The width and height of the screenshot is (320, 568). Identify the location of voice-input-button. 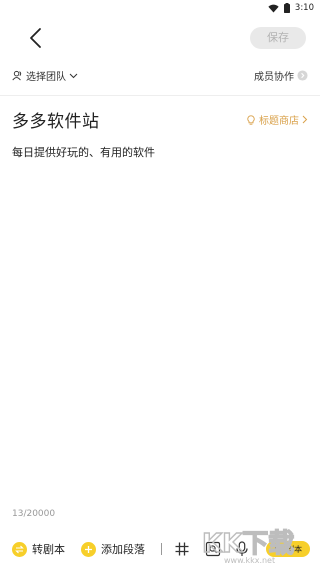
(242, 549).